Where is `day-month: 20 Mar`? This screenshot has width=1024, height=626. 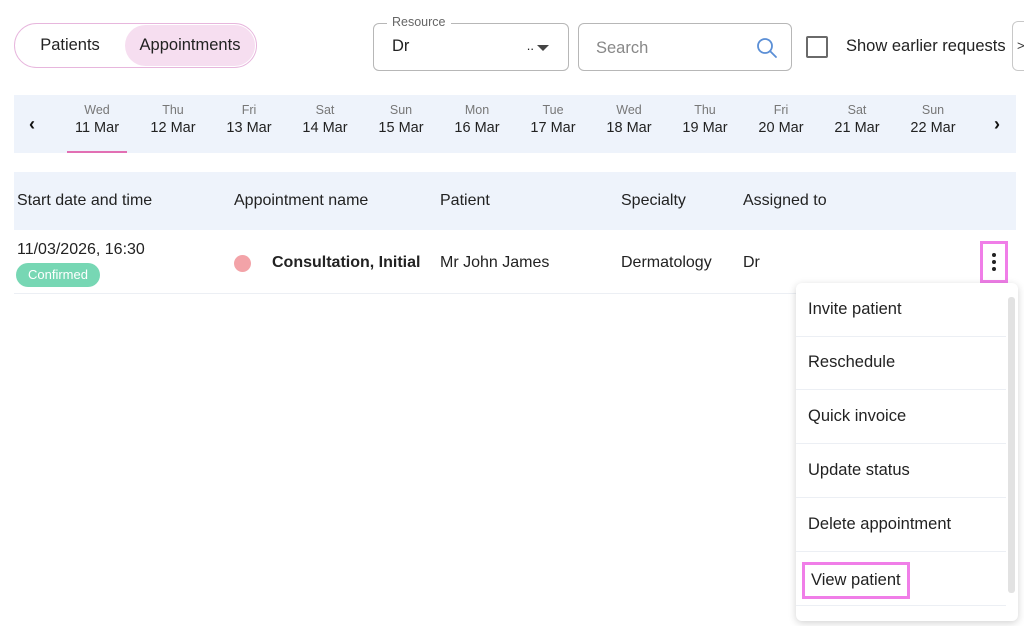 day-month: 20 Mar is located at coordinates (781, 128).